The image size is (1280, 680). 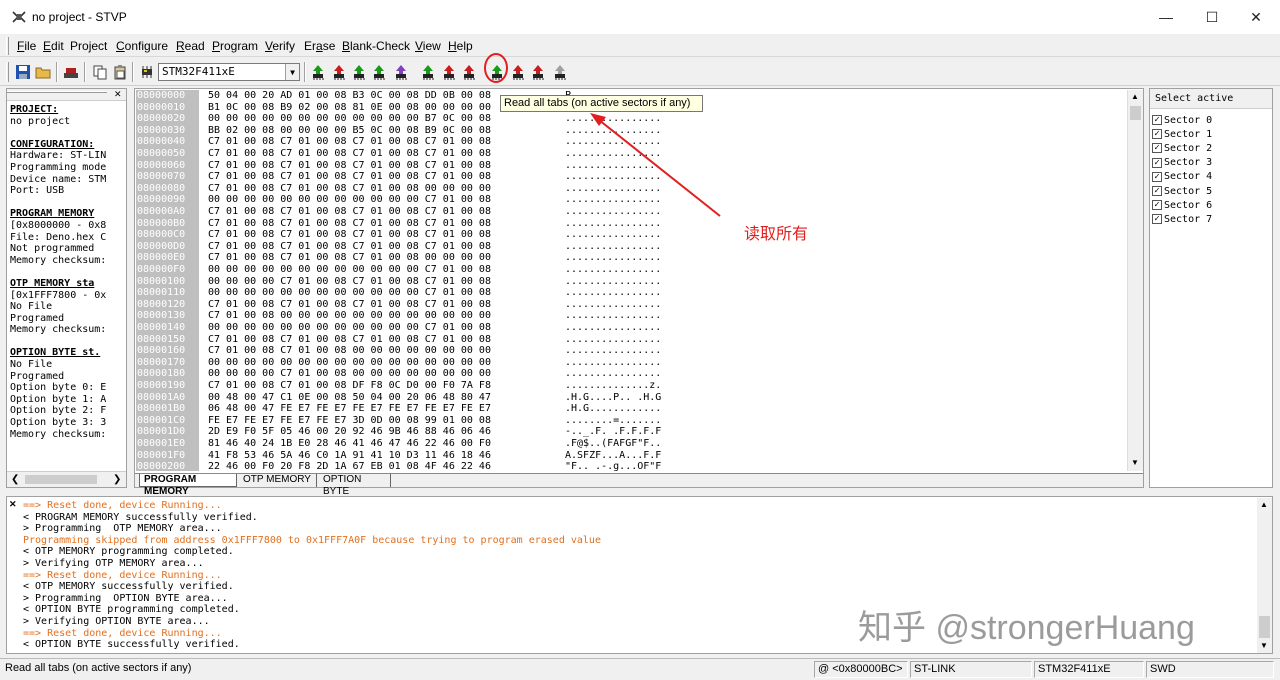 I want to click on vertical-scrollbar: ▲ ▼, so click(x=1135, y=280).